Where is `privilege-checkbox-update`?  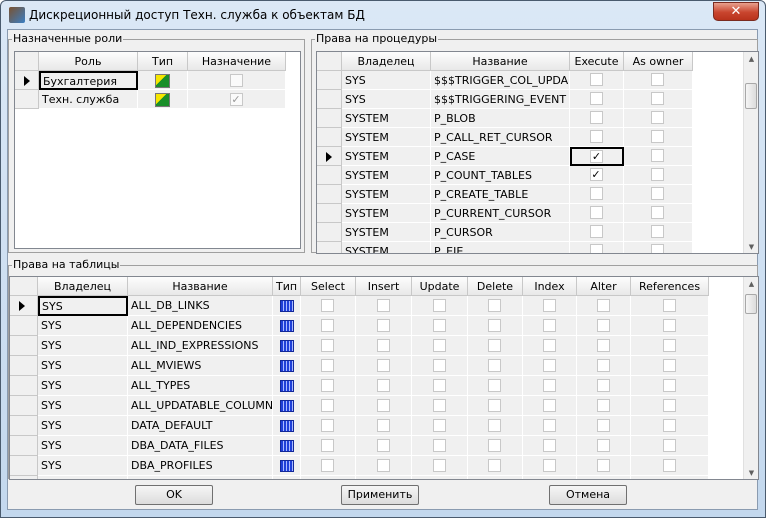
privilege-checkbox-update is located at coordinates (439, 325).